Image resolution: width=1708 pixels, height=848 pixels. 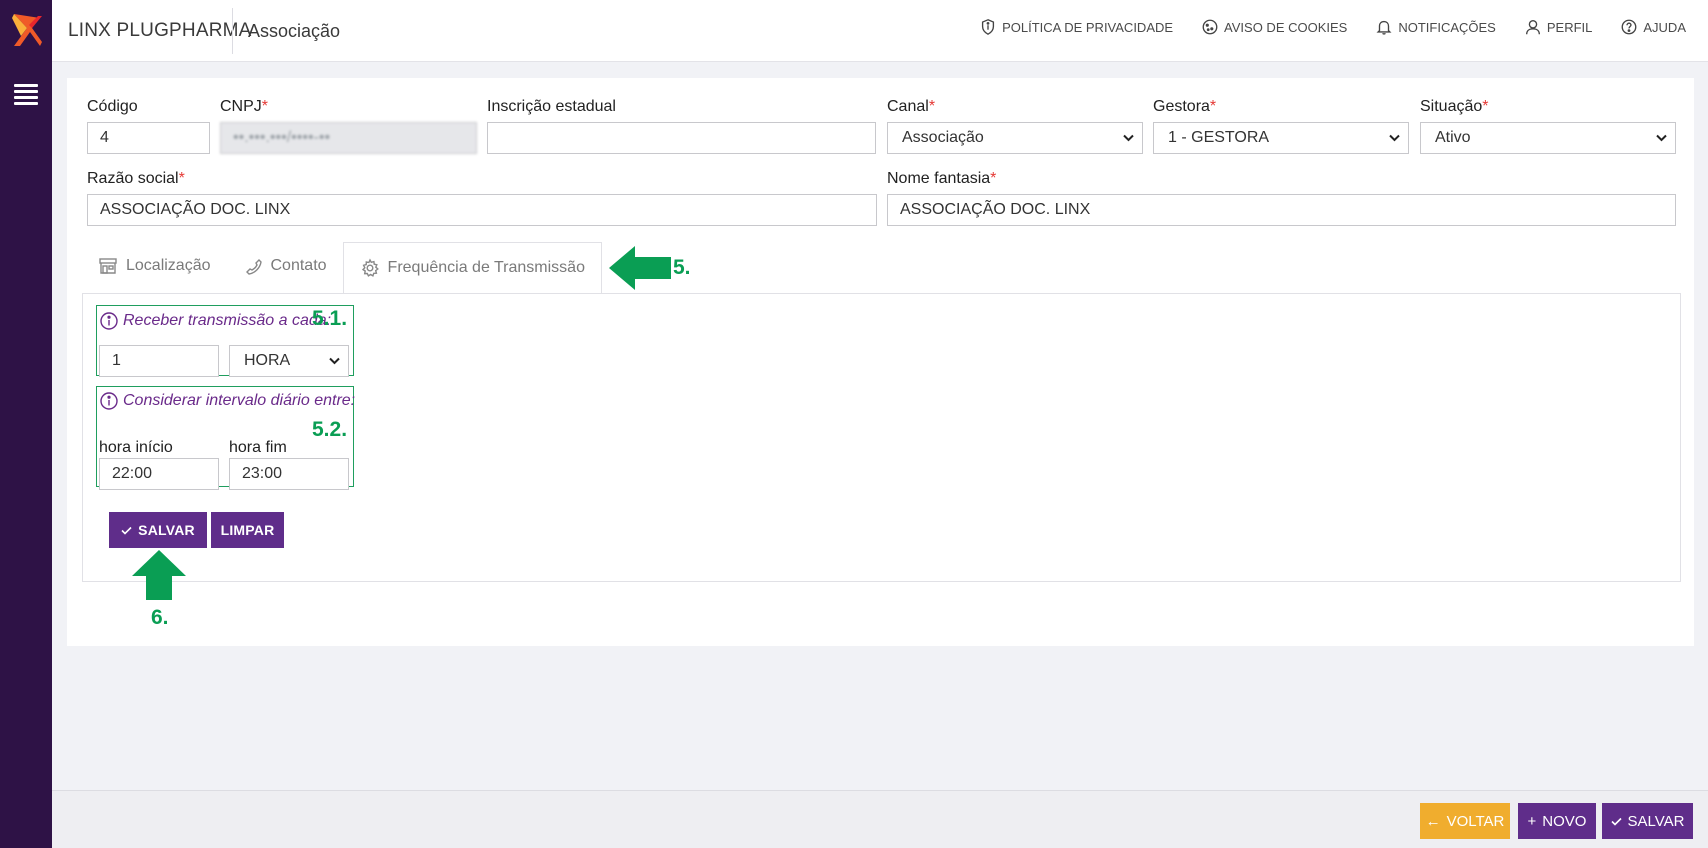 I want to click on help-link: AJUDA, so click(x=1653, y=27).